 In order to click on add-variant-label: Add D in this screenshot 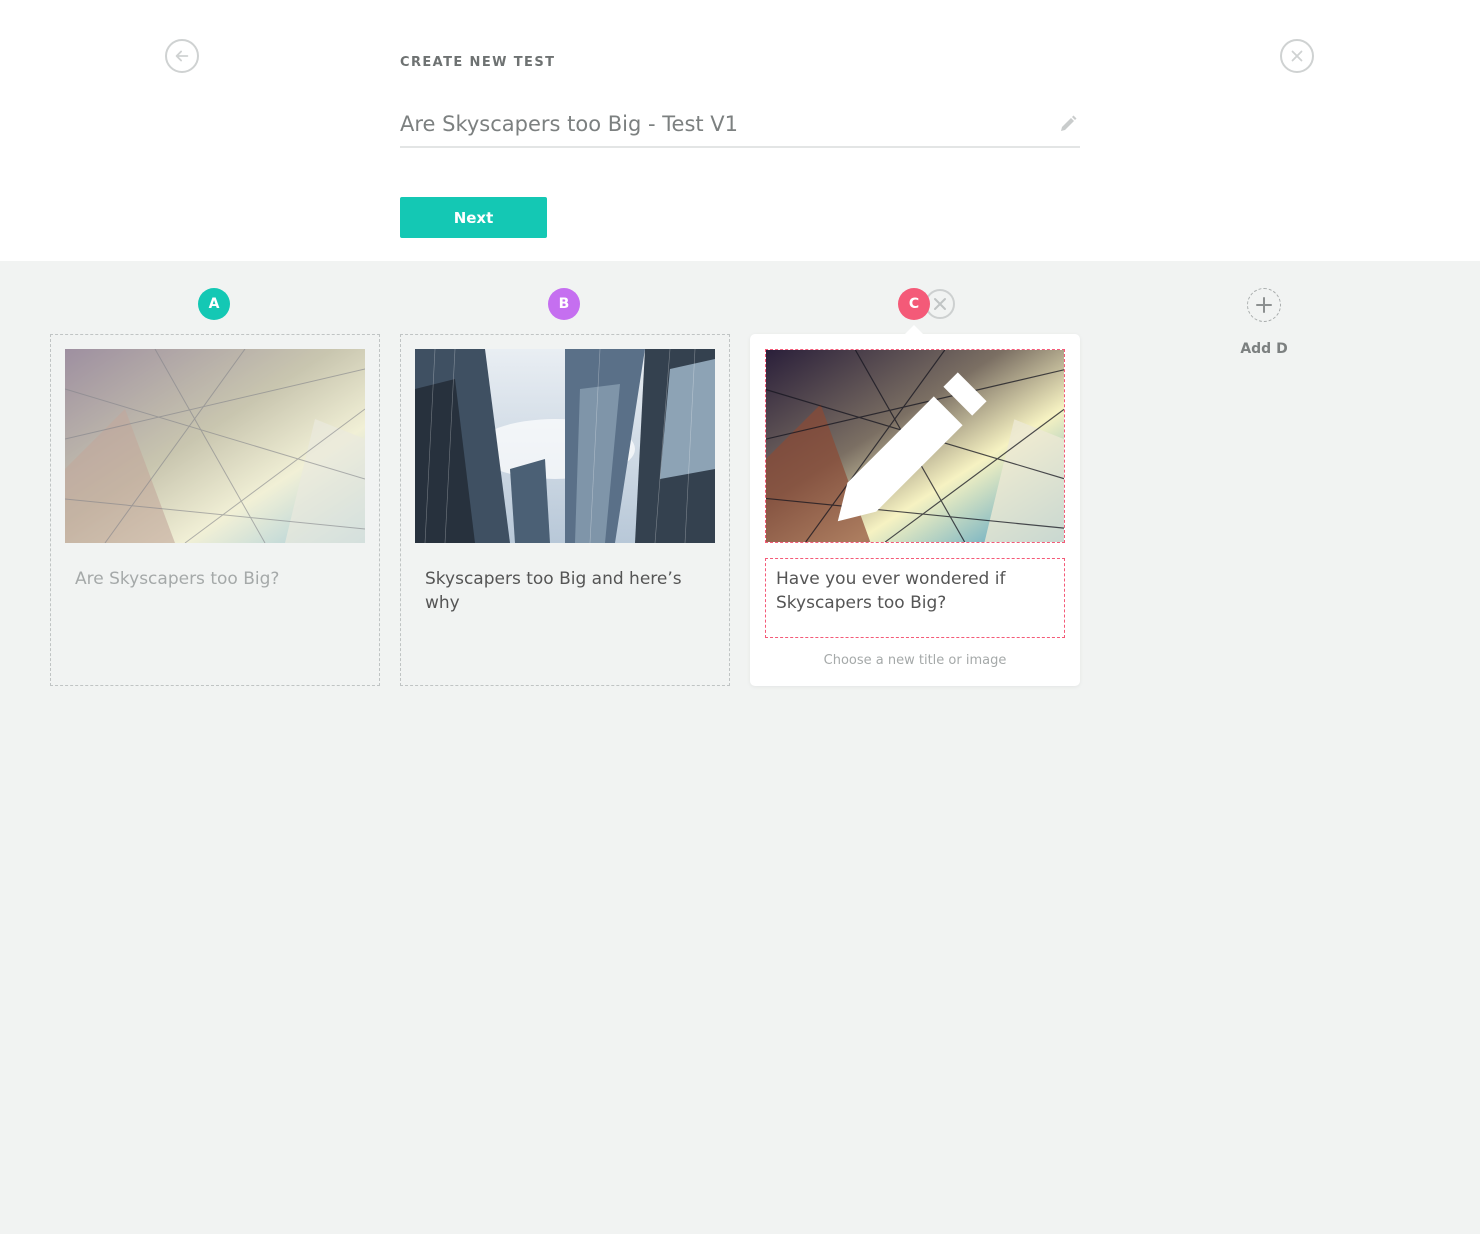, I will do `click(1264, 349)`.